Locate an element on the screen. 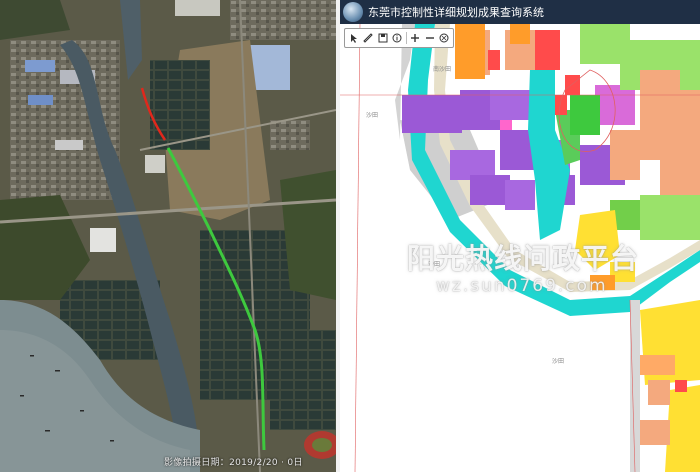  map-toolbar is located at coordinates (399, 38).